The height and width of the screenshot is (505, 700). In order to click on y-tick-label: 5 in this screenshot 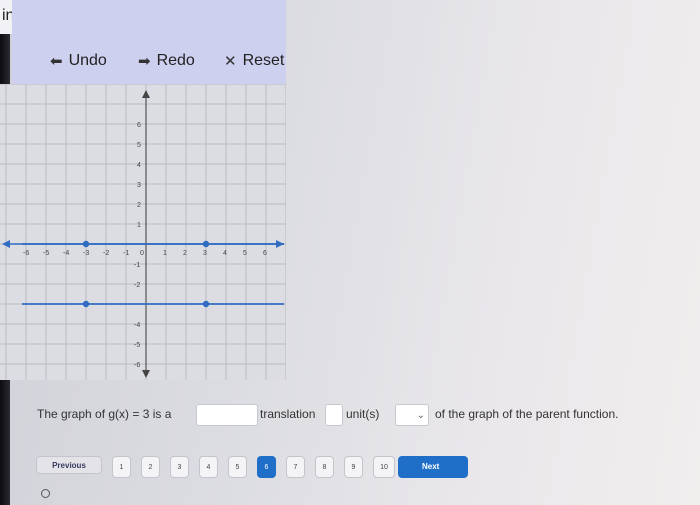, I will do `click(139, 145)`.